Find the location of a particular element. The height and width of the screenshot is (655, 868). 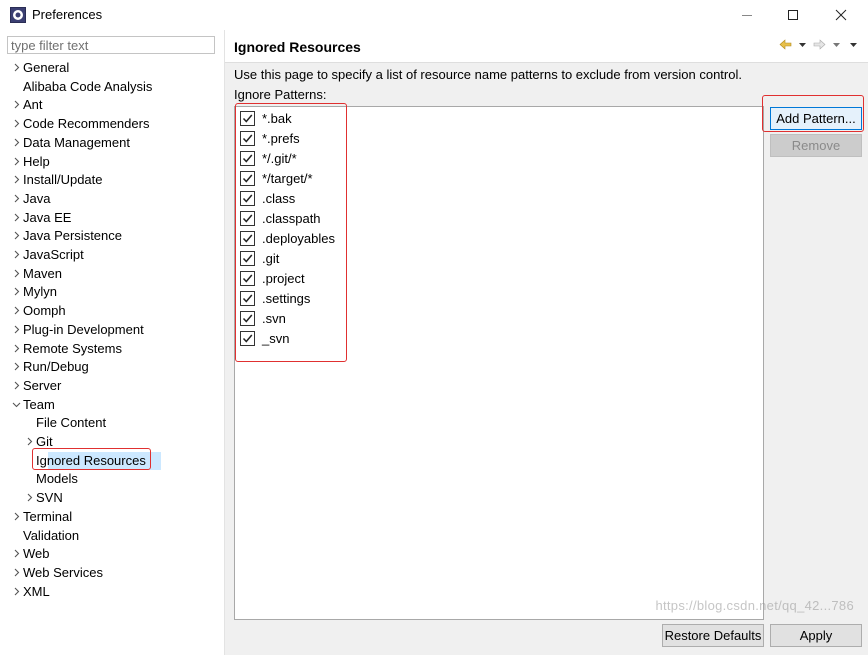

ignore-patterns-label: Ignore Patterns: is located at coordinates (280, 94).